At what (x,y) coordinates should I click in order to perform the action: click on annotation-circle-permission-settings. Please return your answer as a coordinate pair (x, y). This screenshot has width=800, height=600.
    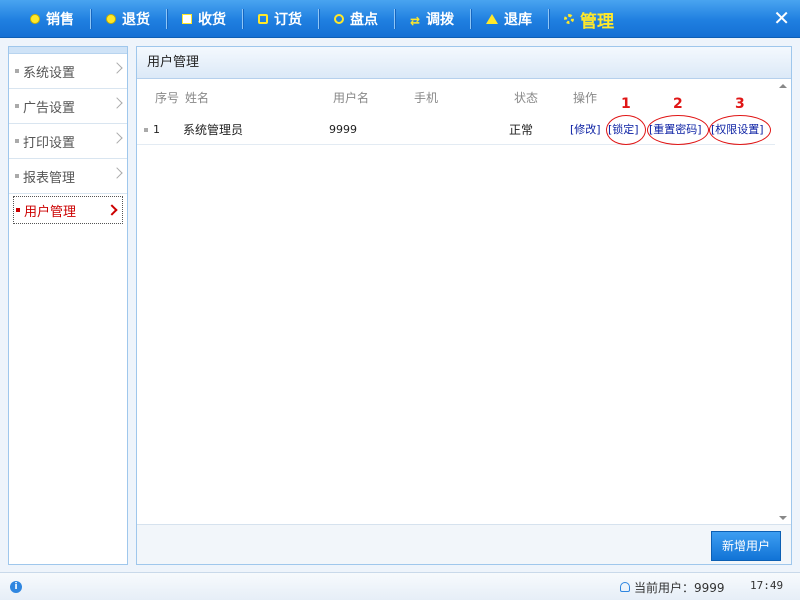
    Looking at the image, I should click on (740, 130).